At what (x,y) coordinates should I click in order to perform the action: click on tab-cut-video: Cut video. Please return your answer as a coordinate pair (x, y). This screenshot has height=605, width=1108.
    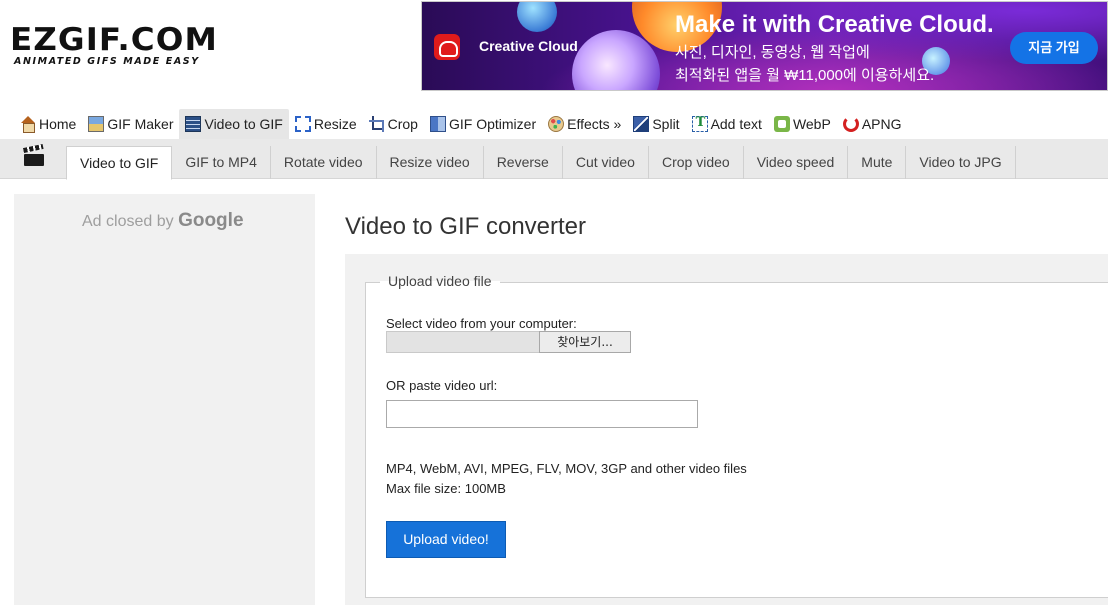
    Looking at the image, I should click on (606, 162).